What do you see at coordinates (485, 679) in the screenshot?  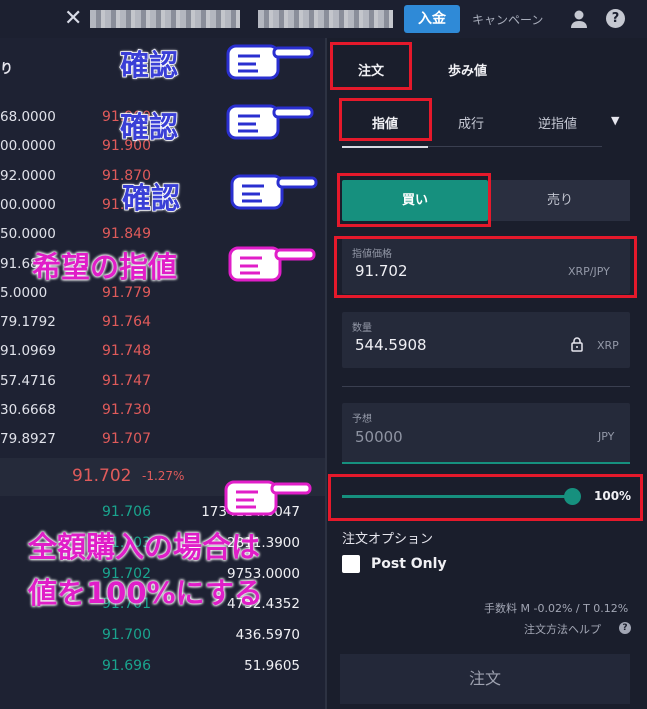 I see `order-button: 注文` at bounding box center [485, 679].